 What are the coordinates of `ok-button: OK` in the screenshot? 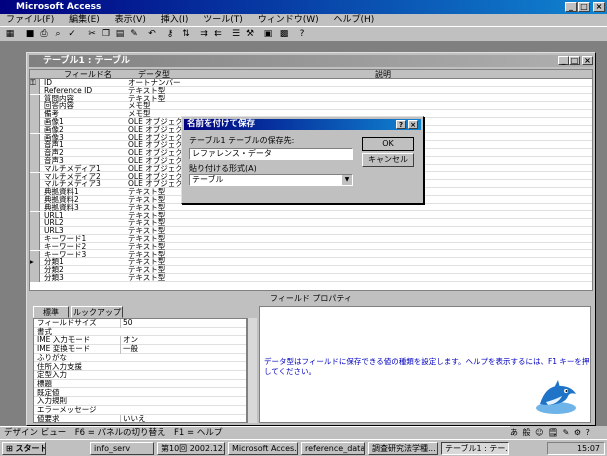 It's located at (388, 144).